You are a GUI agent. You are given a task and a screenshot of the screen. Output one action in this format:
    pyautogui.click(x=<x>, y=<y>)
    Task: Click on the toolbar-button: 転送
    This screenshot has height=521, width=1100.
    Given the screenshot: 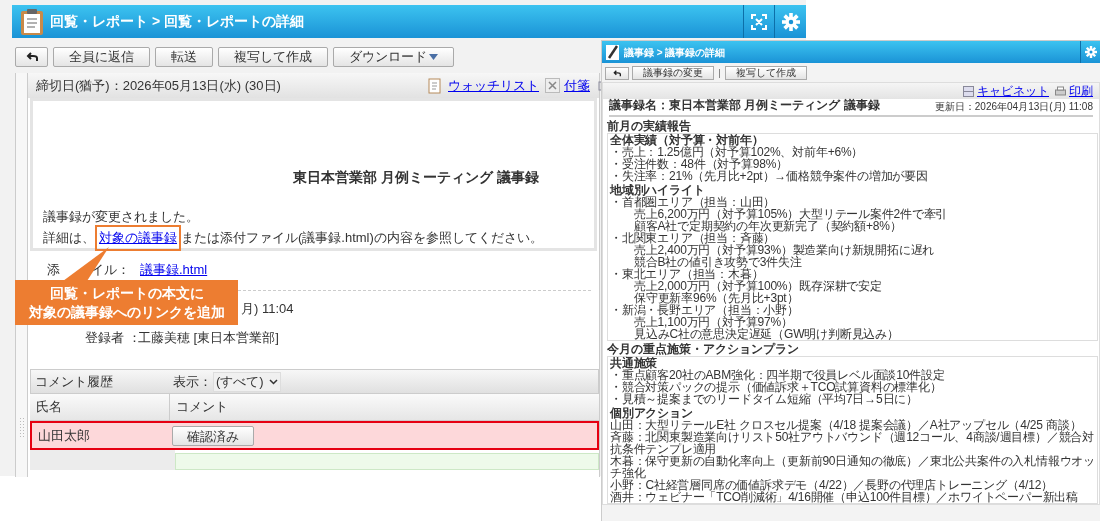 What is the action you would take?
    pyautogui.click(x=184, y=57)
    